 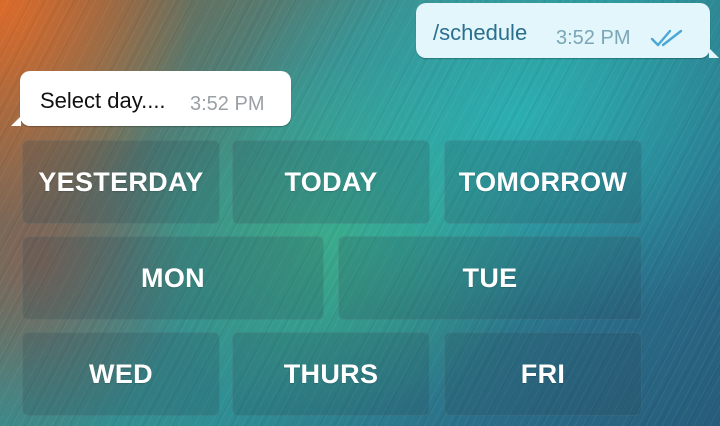 What do you see at coordinates (490, 278) in the screenshot?
I see `keyboard-button-tue: TUE` at bounding box center [490, 278].